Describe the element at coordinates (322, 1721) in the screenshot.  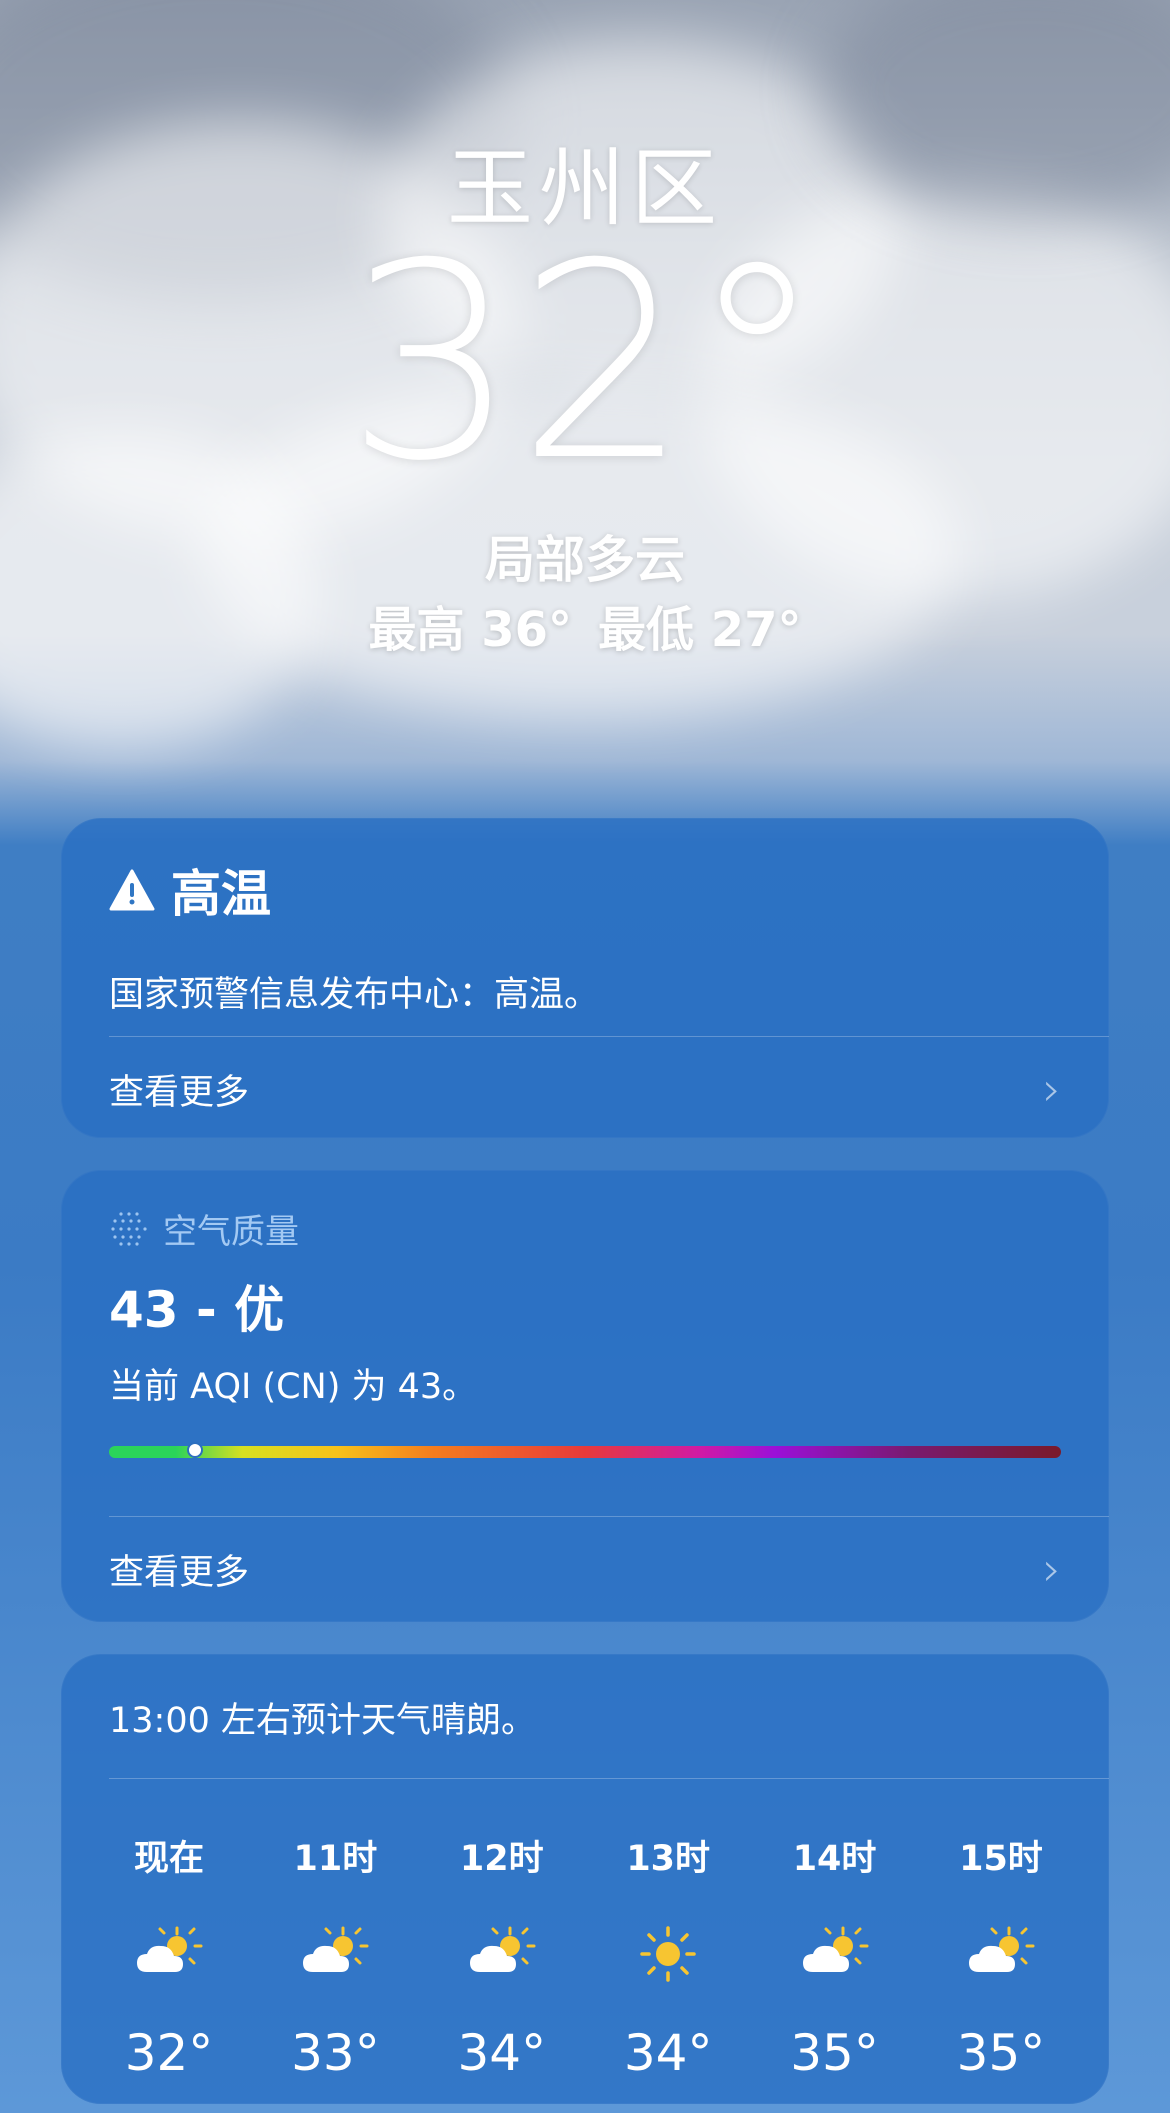
I see `forecast-summary: 13:00 左右预计天气晴朗。` at that location.